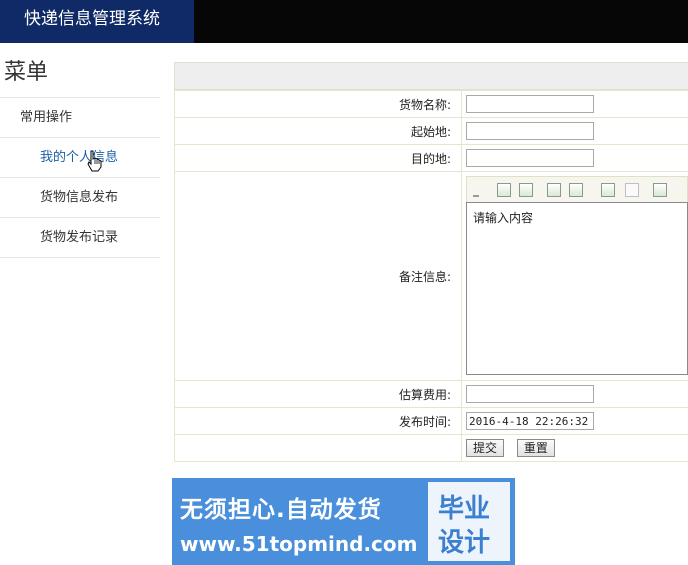  I want to click on form-row: 提交 重置, so click(431, 448).